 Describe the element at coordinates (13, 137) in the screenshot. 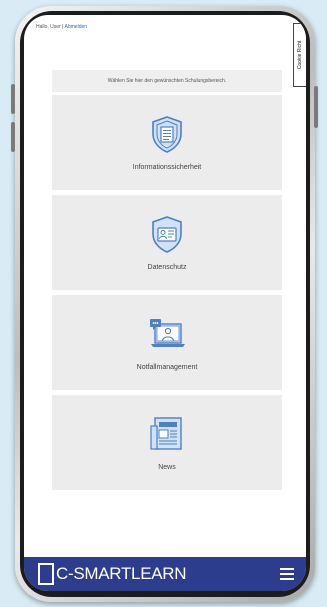

I see `volume-down-button` at that location.